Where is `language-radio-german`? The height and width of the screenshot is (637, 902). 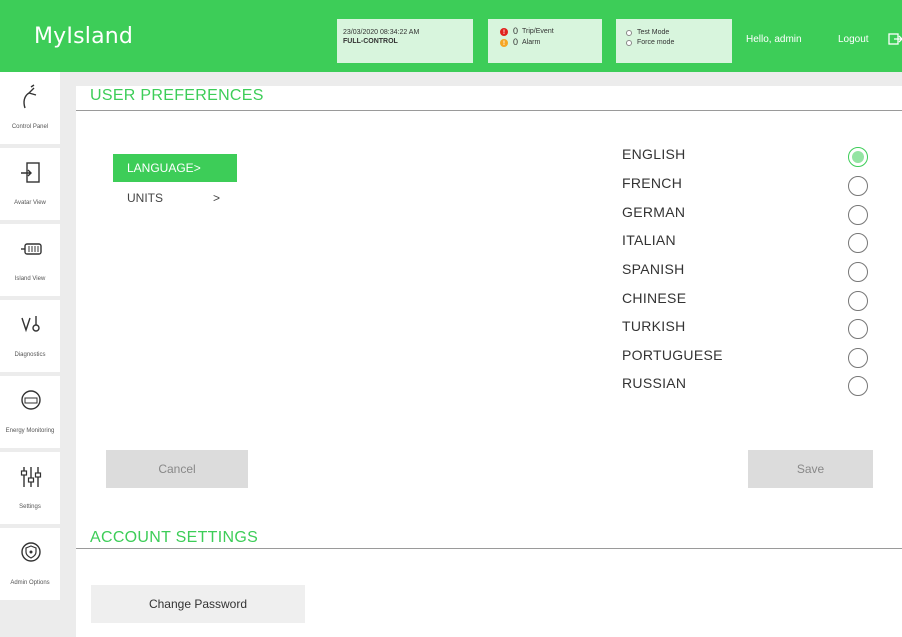 language-radio-german is located at coordinates (858, 215).